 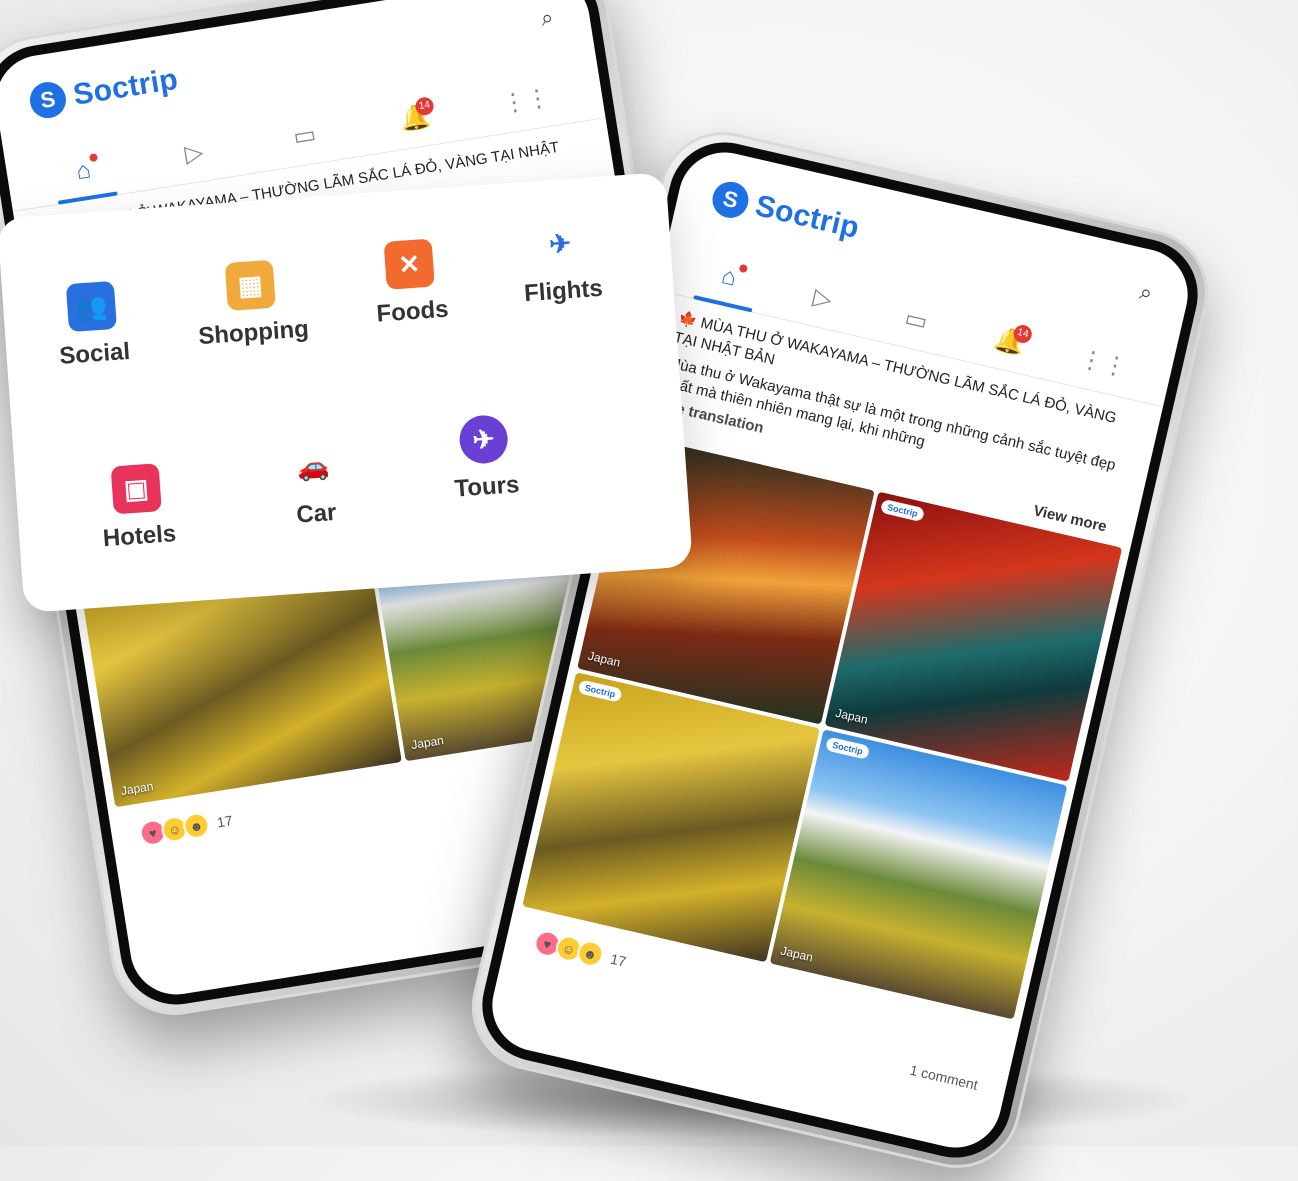 I want to click on service-shopping: ▦ Shopping, so click(x=252, y=305).